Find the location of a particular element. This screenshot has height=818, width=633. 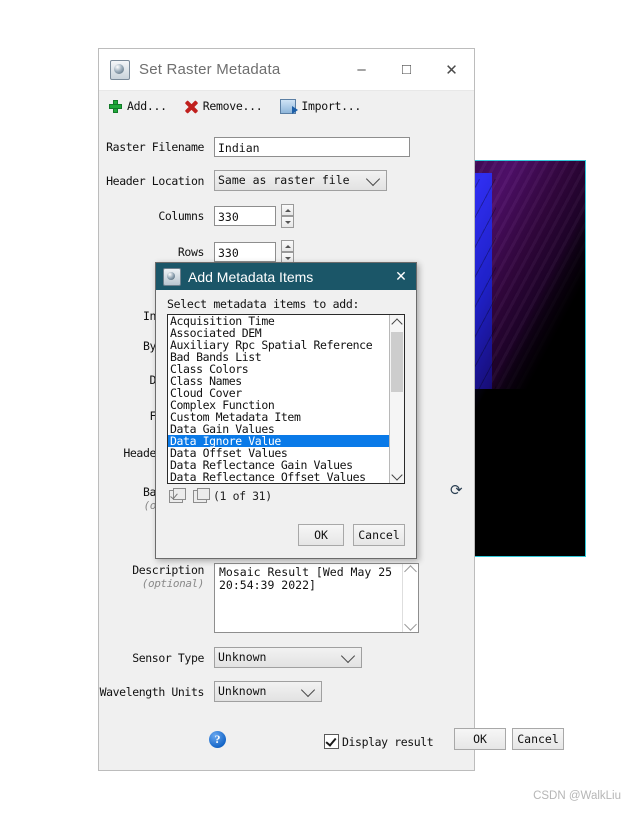

description-value: Mosaic Result [Wed May 25 20:54:39 2022] is located at coordinates (306, 578).